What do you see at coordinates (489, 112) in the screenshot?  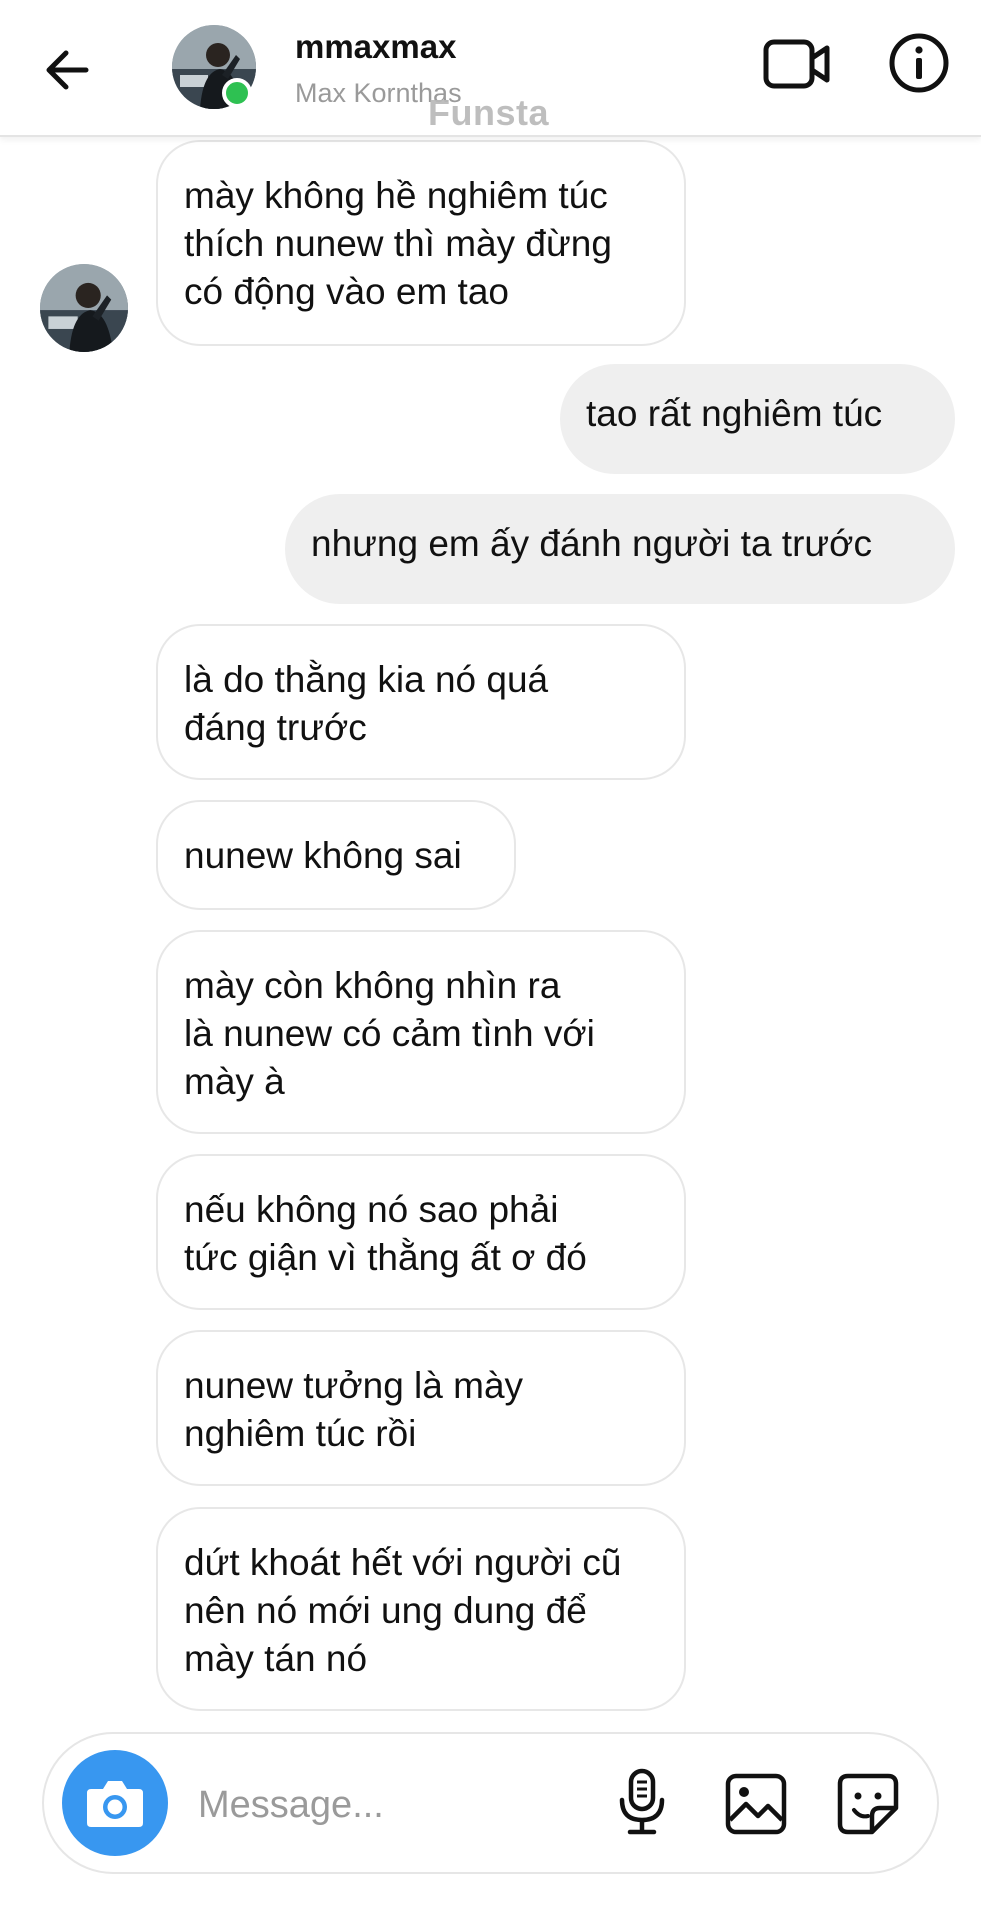 I see `watermark-text: Funsta` at bounding box center [489, 112].